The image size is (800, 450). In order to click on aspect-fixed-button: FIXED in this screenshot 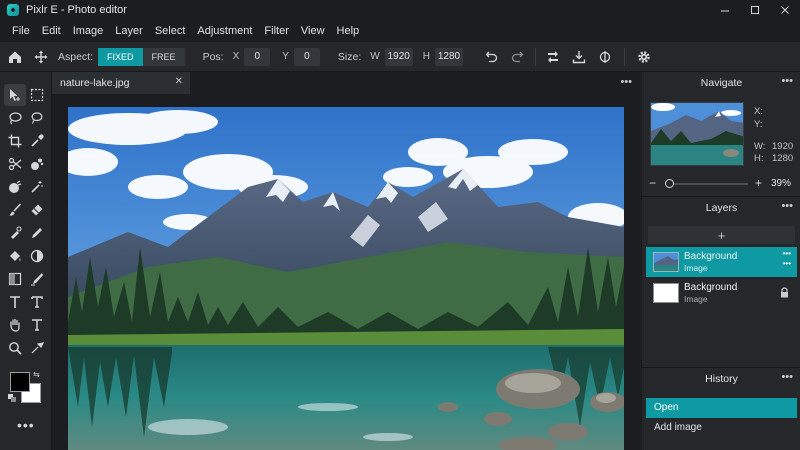, I will do `click(120, 56)`.